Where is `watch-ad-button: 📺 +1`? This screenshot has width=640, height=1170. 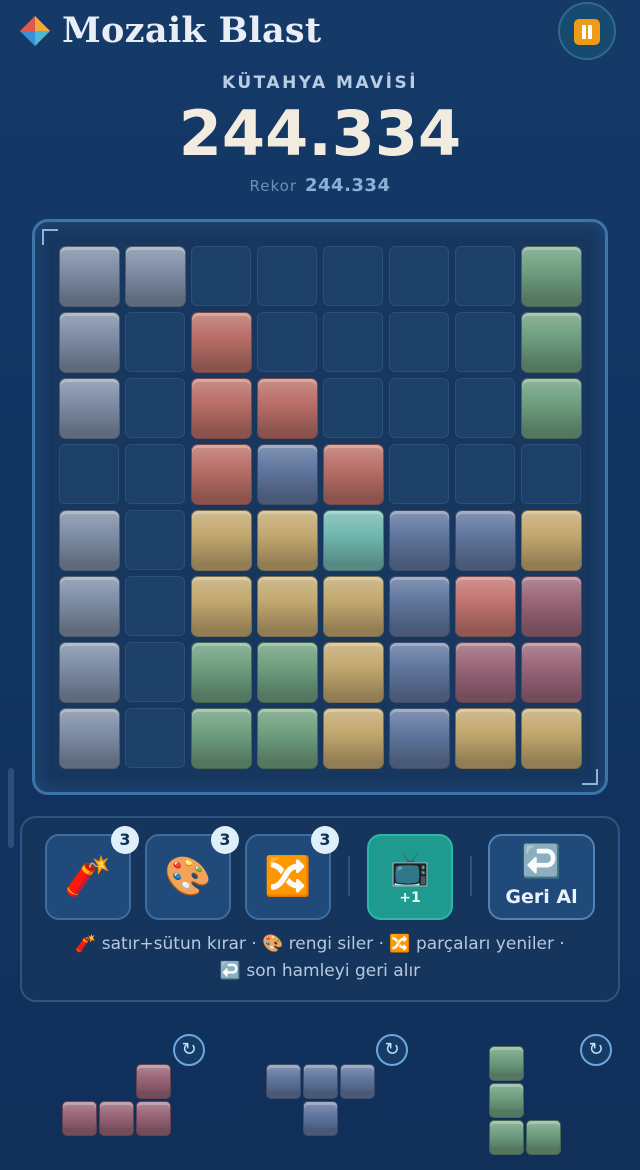
watch-ad-button: 📺 +1 is located at coordinates (410, 877).